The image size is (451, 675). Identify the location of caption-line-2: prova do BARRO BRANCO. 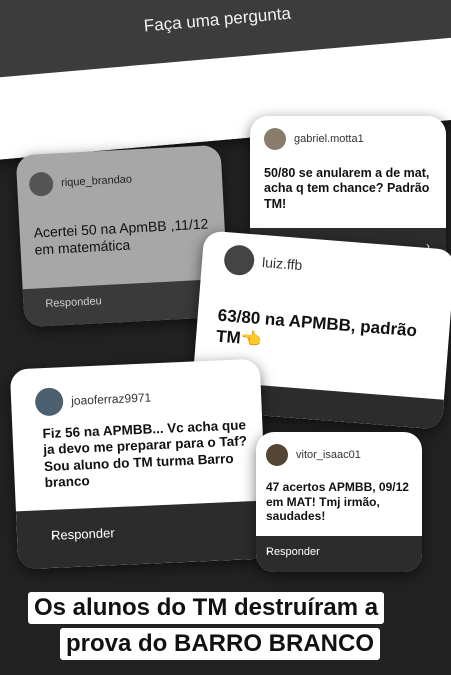
(220, 644).